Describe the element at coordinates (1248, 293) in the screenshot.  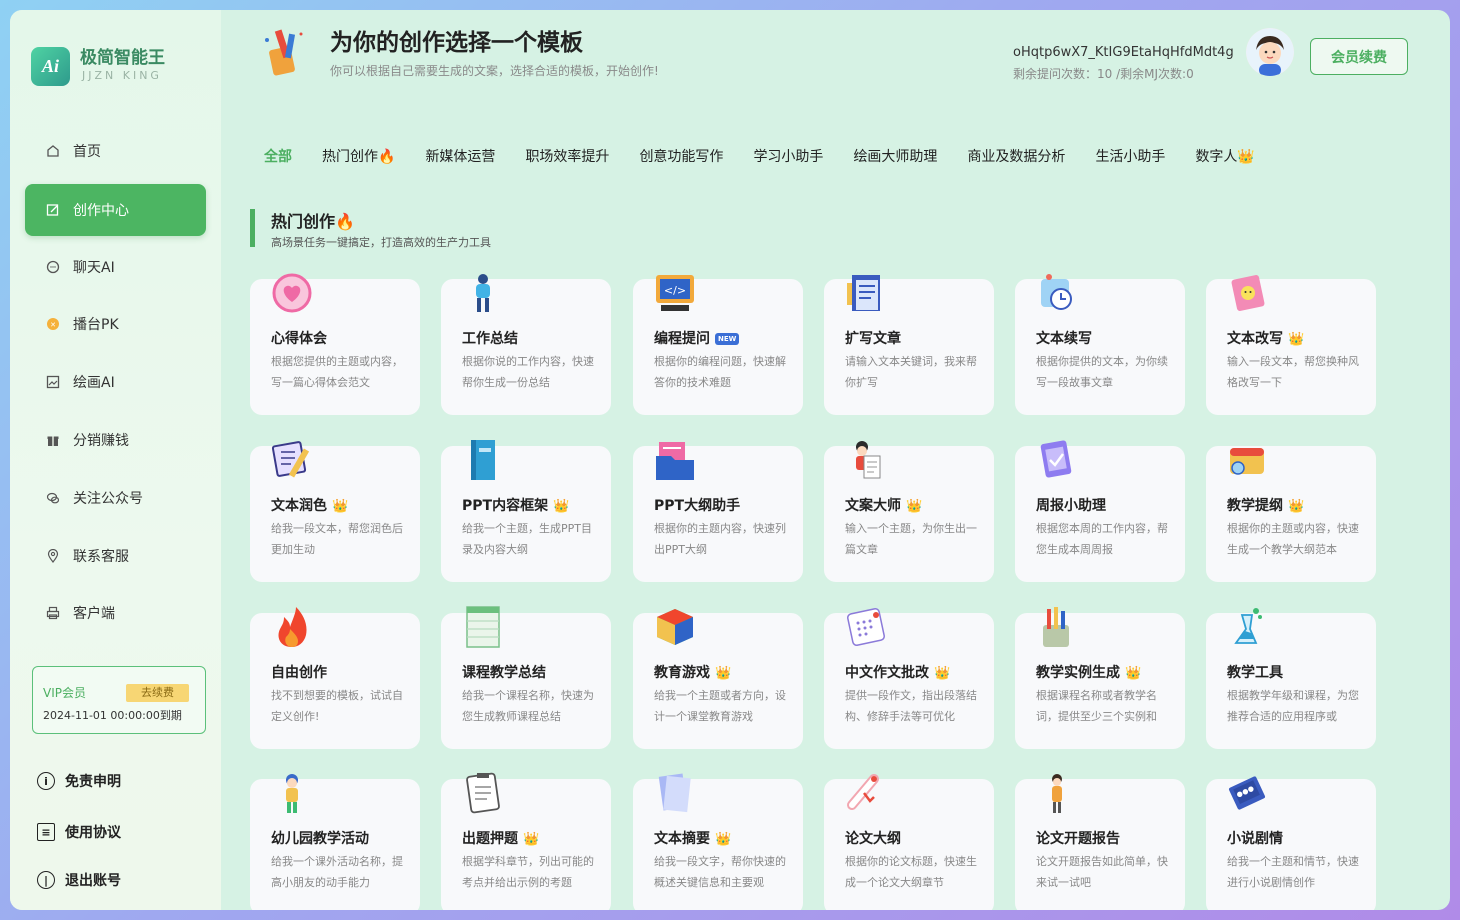
I see `notebook-icon` at that location.